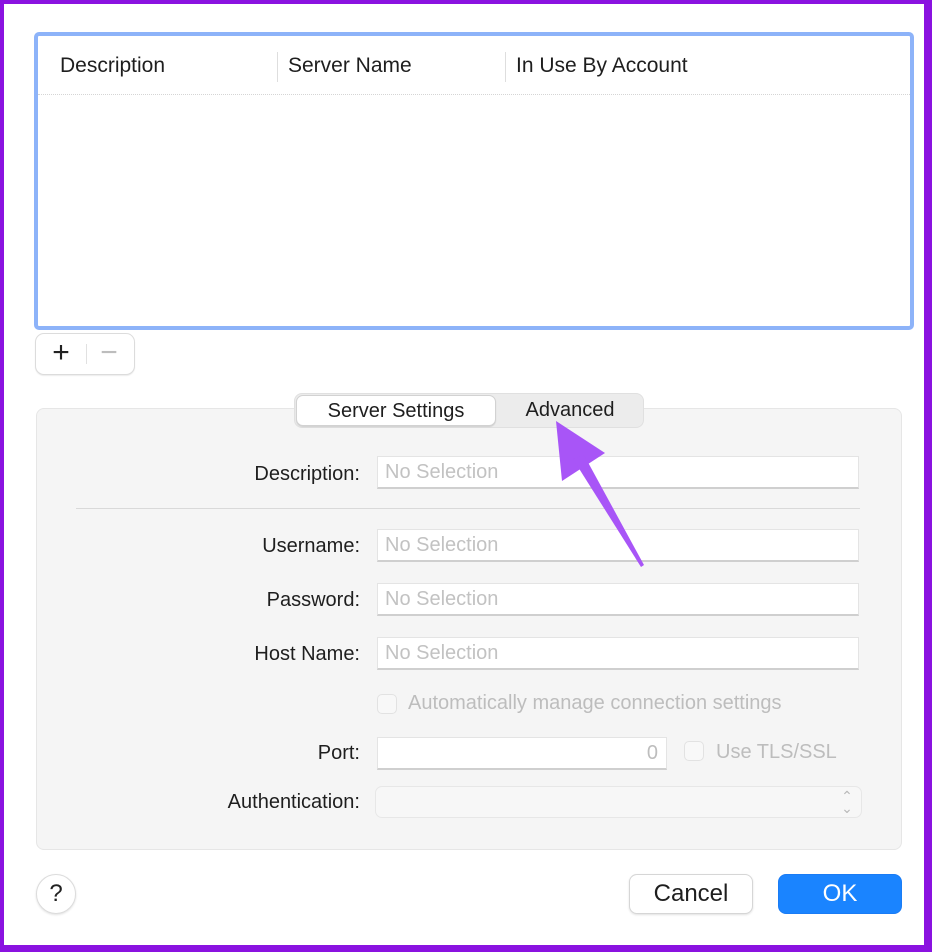  I want to click on up-down-chevron-icon: ⌃ ⌄, so click(847, 802).